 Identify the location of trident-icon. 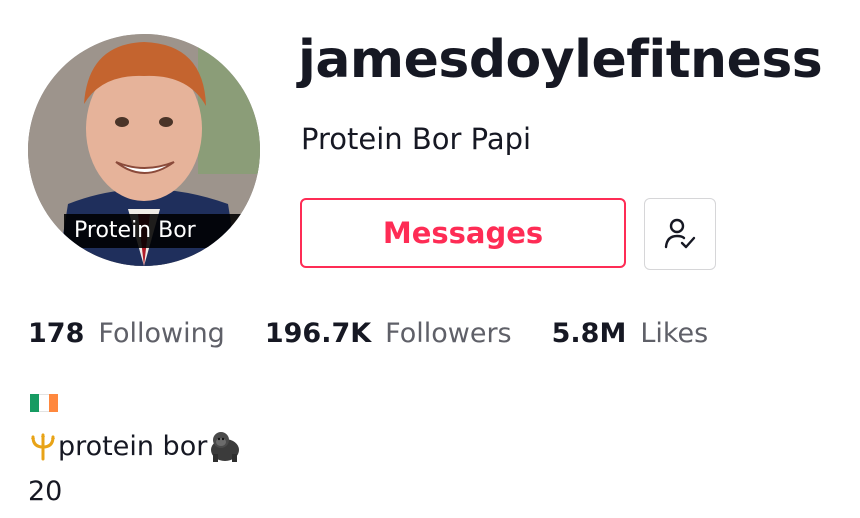
(43, 447).